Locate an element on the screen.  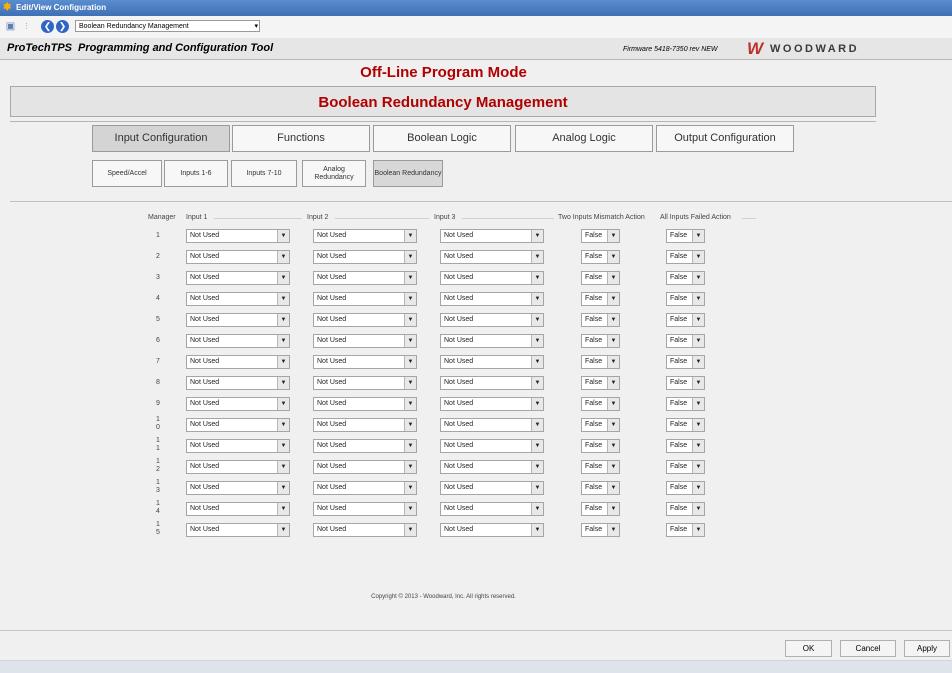
firmware-version: Firmware 5418-7350 rev NEW is located at coordinates (670, 49).